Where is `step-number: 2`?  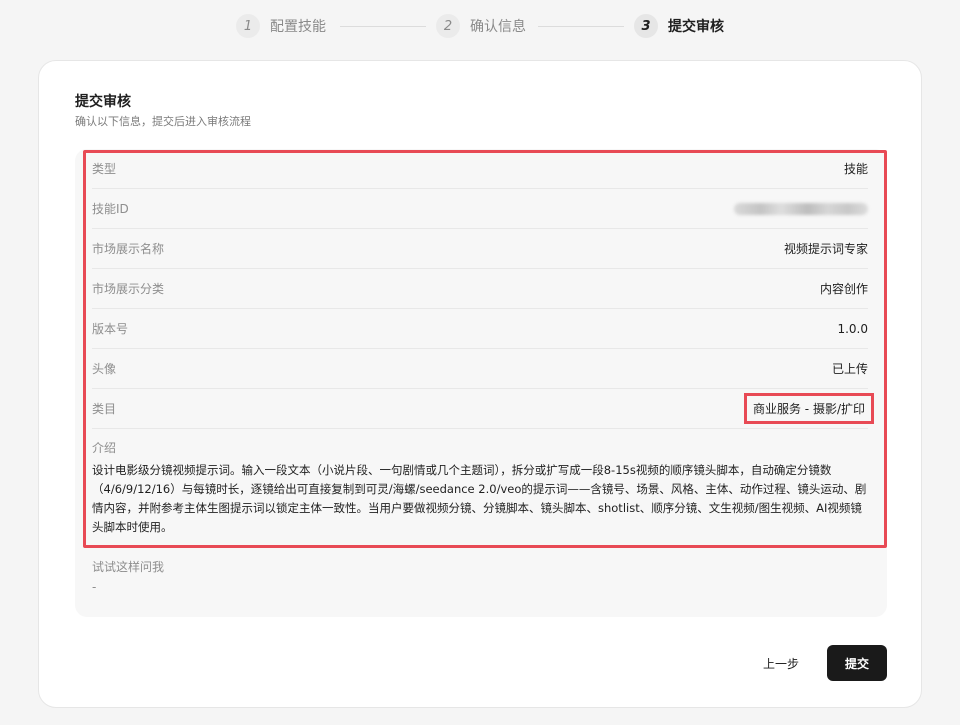 step-number: 2 is located at coordinates (448, 26).